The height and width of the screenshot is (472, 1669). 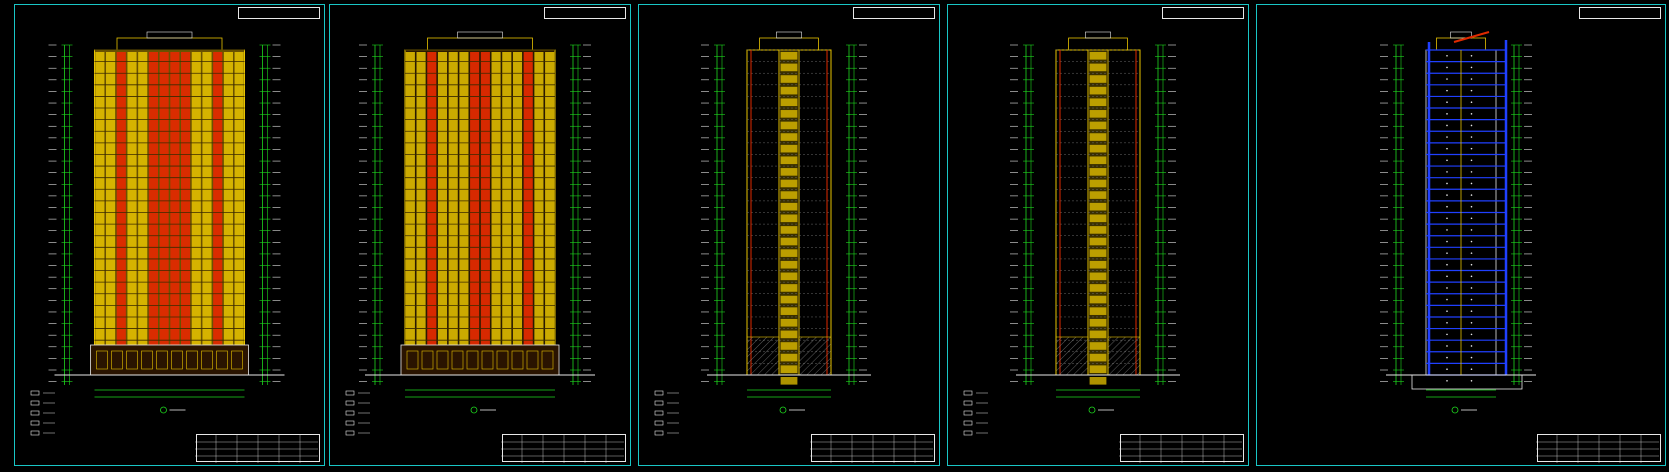 What do you see at coordinates (1467, 382) in the screenshot?
I see `basement` at bounding box center [1467, 382].